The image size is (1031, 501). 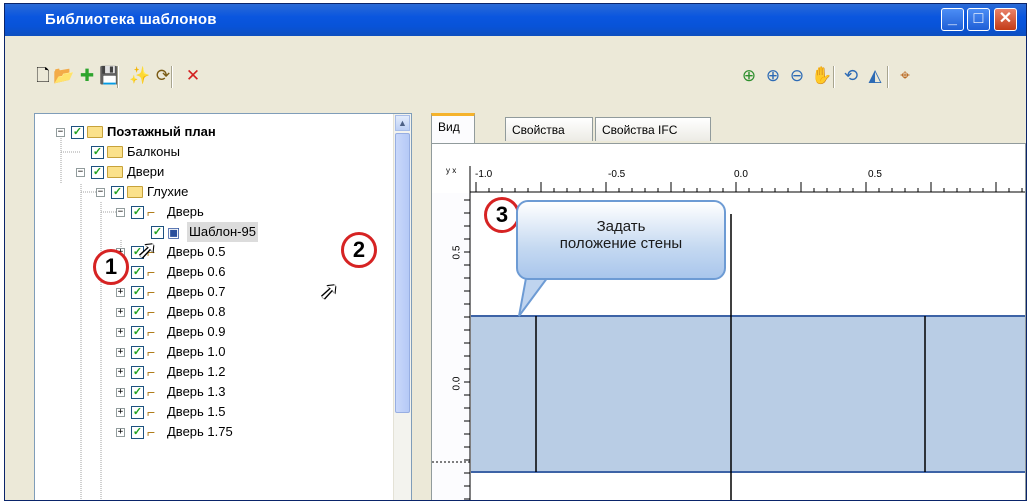 I want to click on tab-view: Вид, so click(x=453, y=128).